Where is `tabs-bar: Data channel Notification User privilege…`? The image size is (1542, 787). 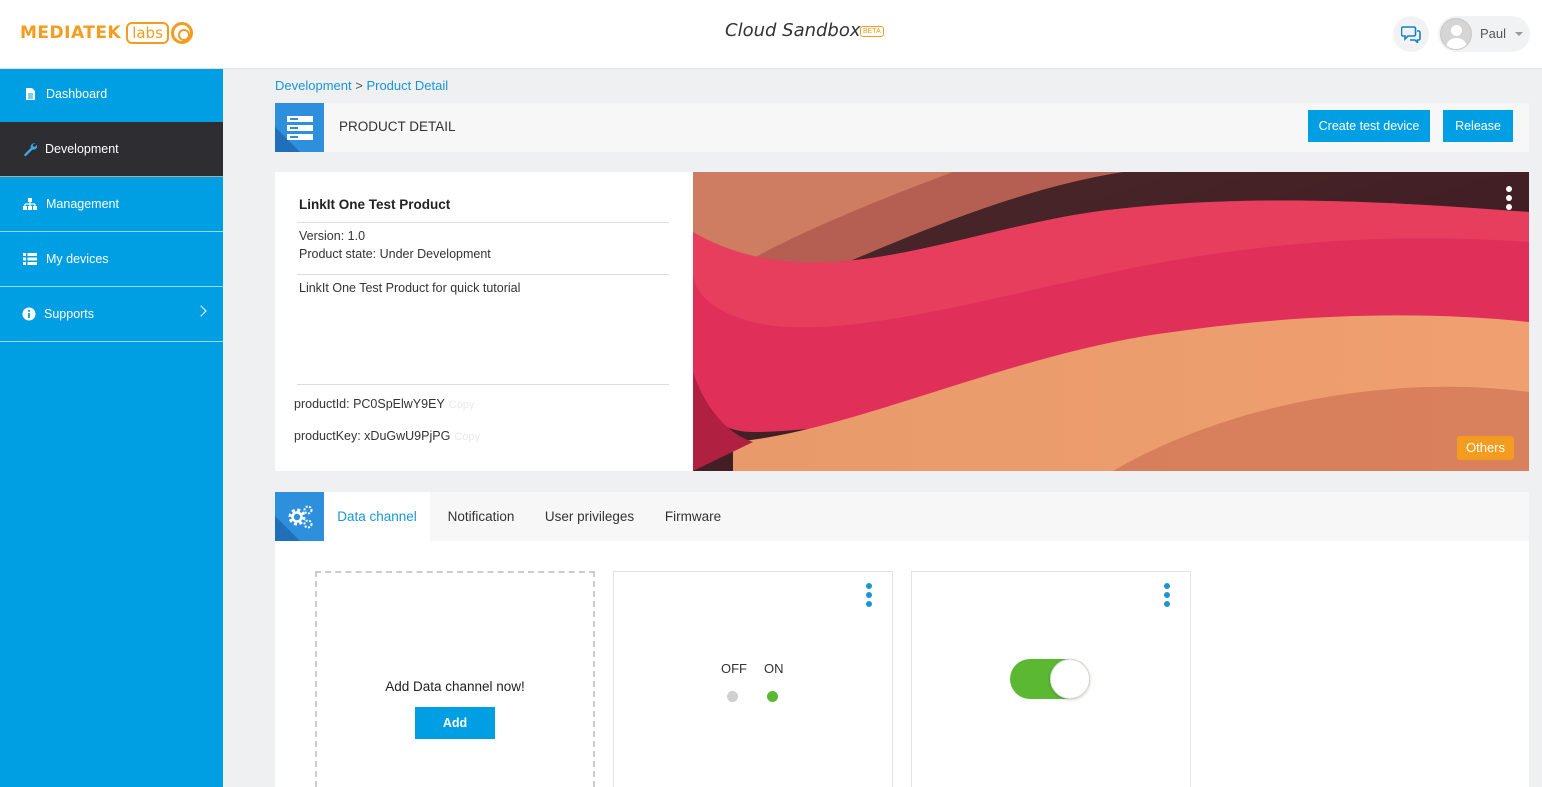
tabs-bar: Data channel Notification User privilege… is located at coordinates (902, 516).